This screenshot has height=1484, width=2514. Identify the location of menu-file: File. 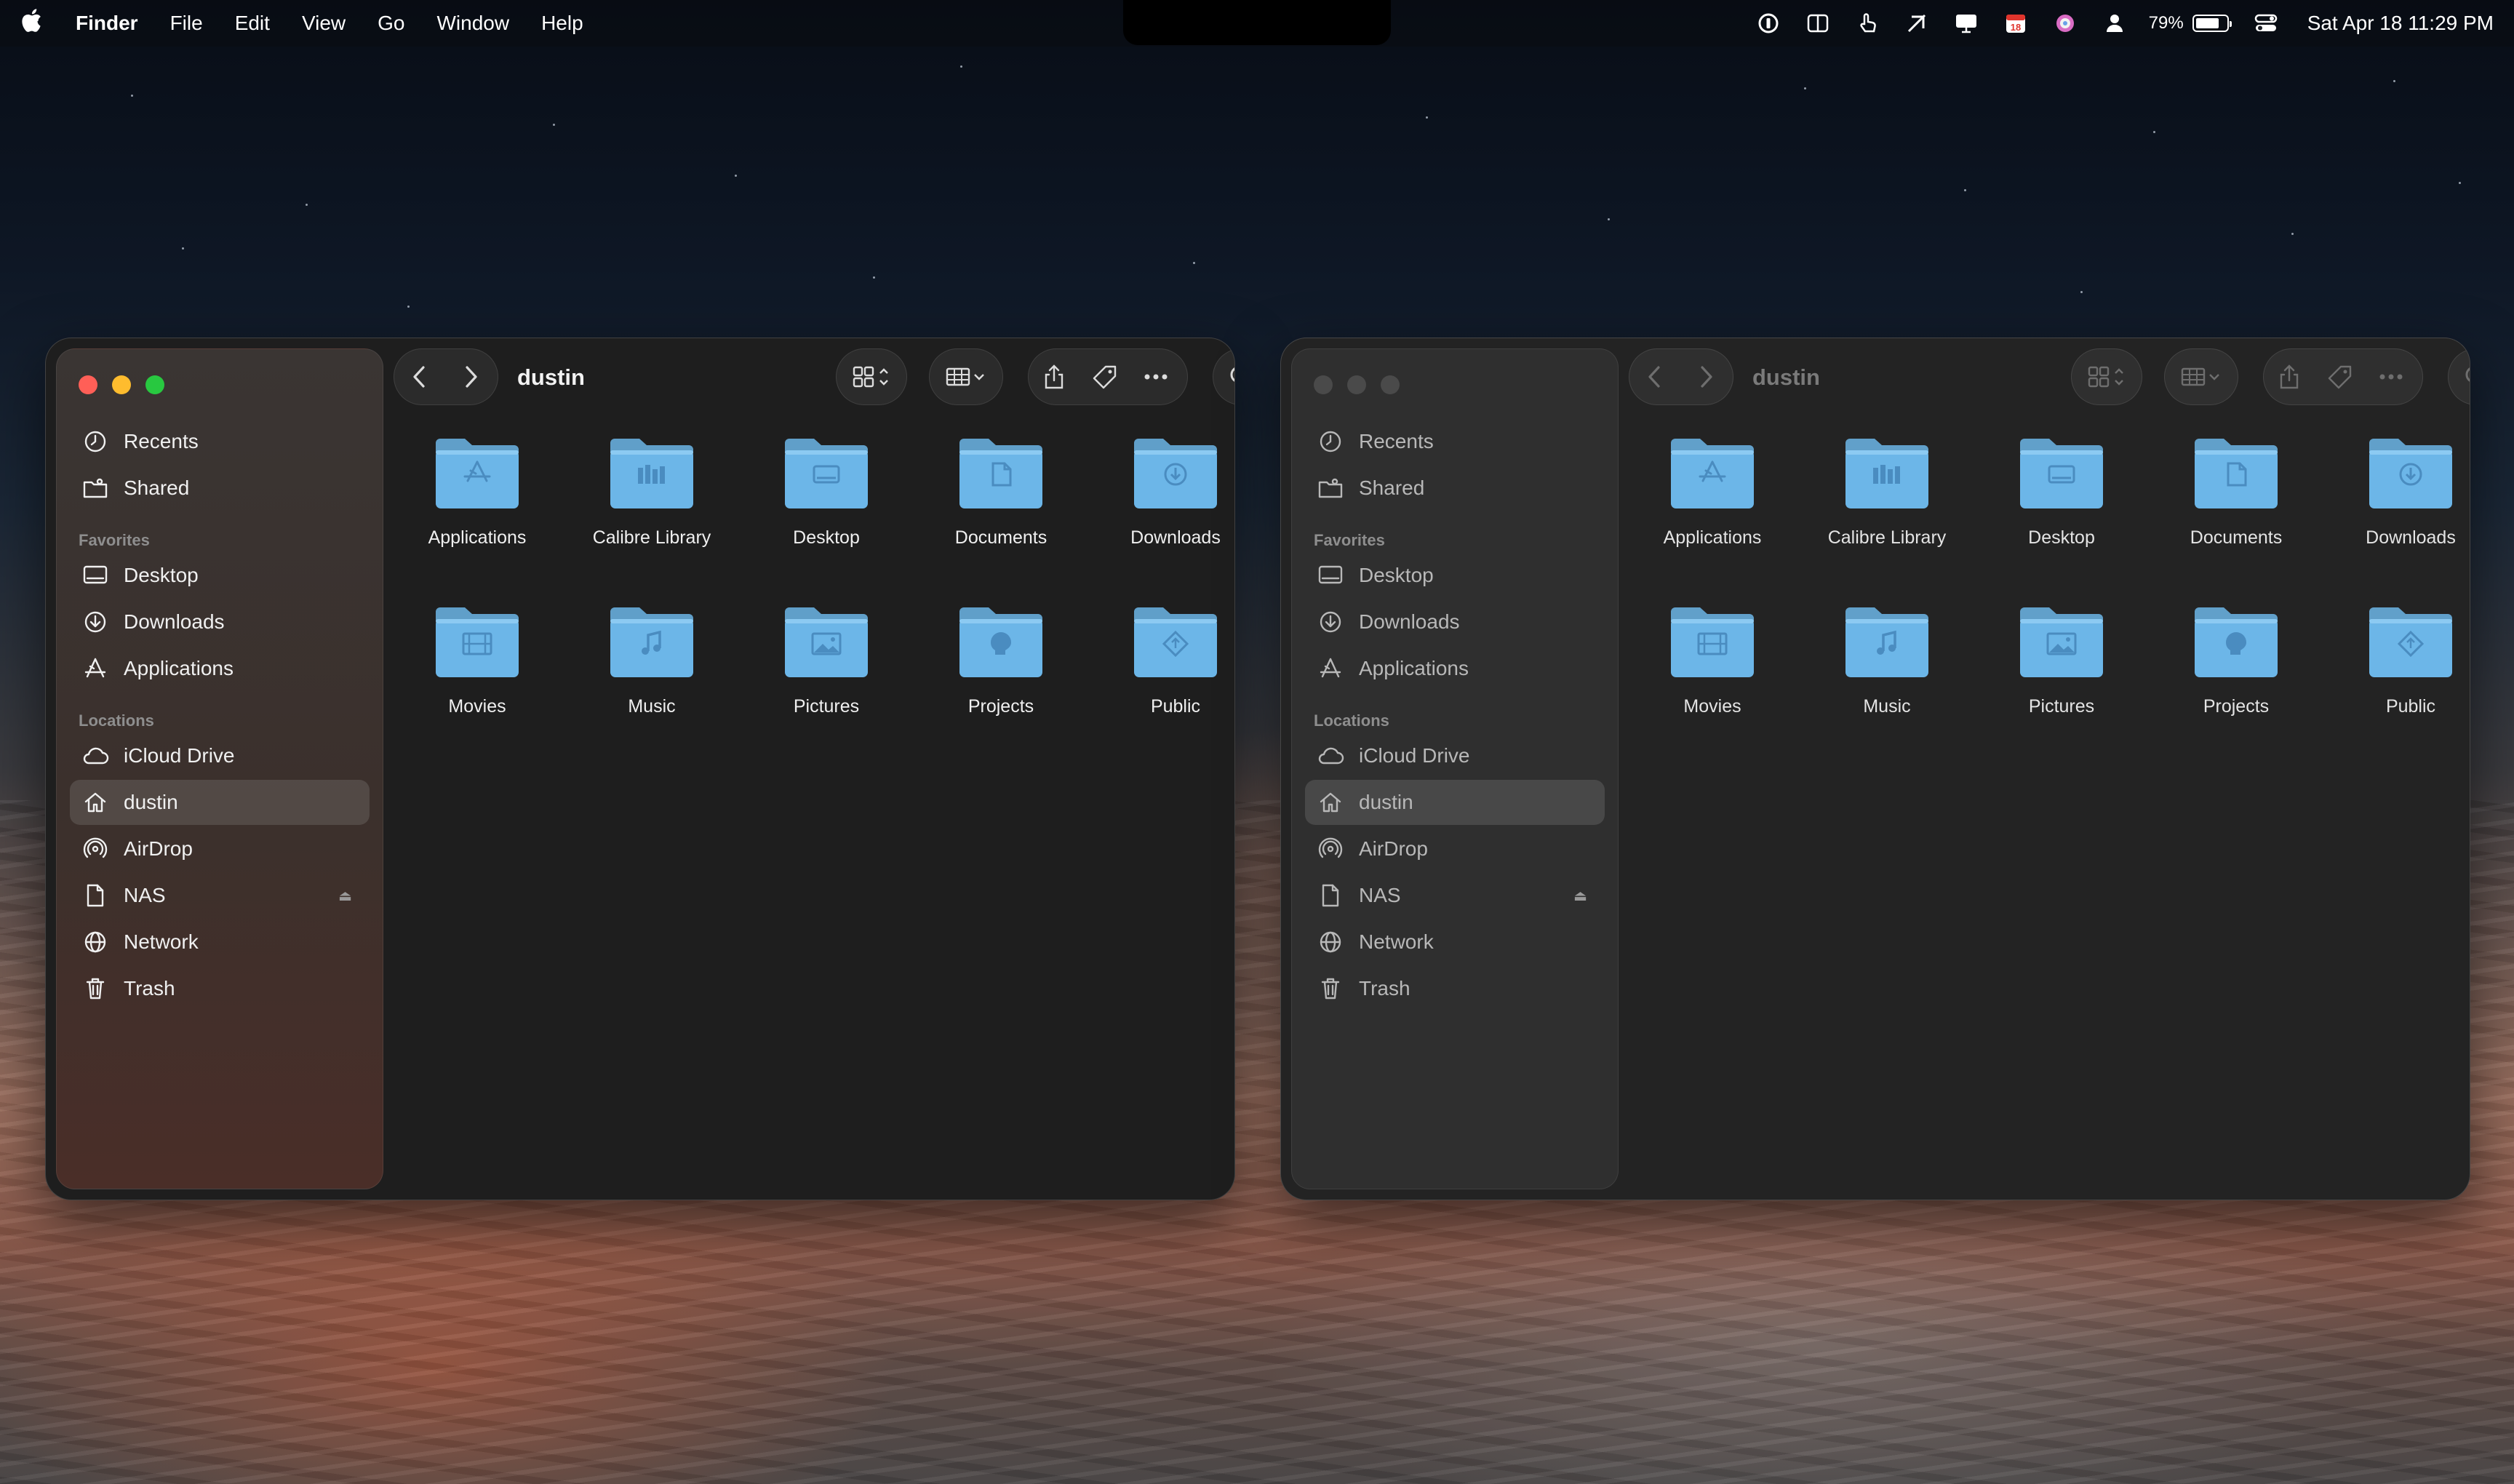
(186, 23).